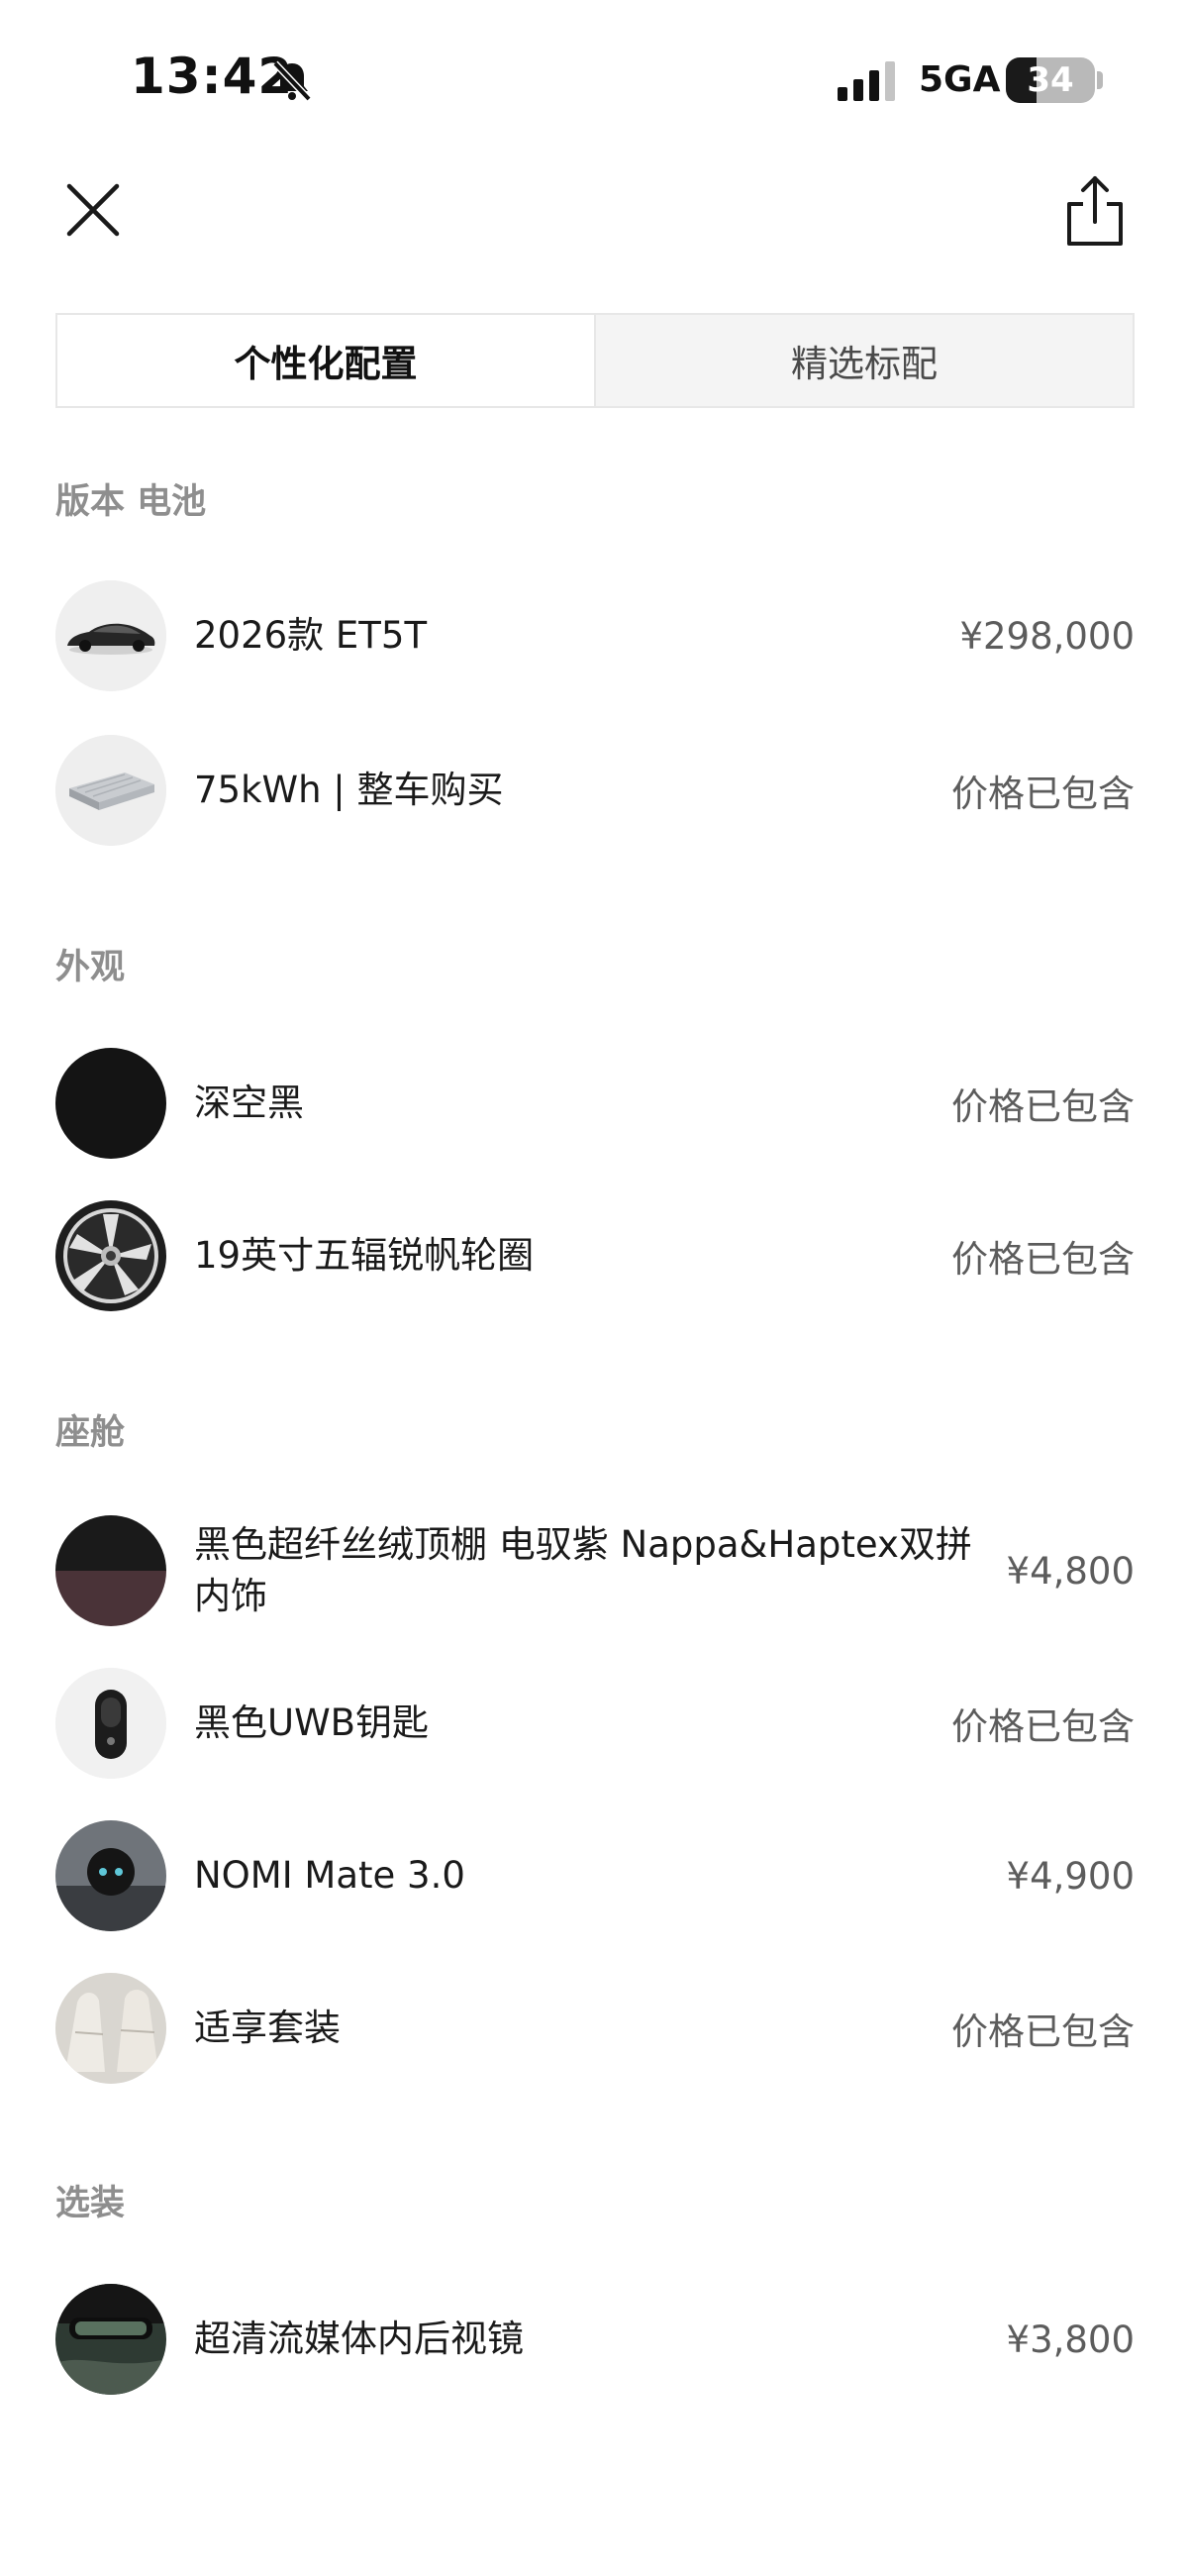  I want to click on battery-percent: 34, so click(1050, 80).